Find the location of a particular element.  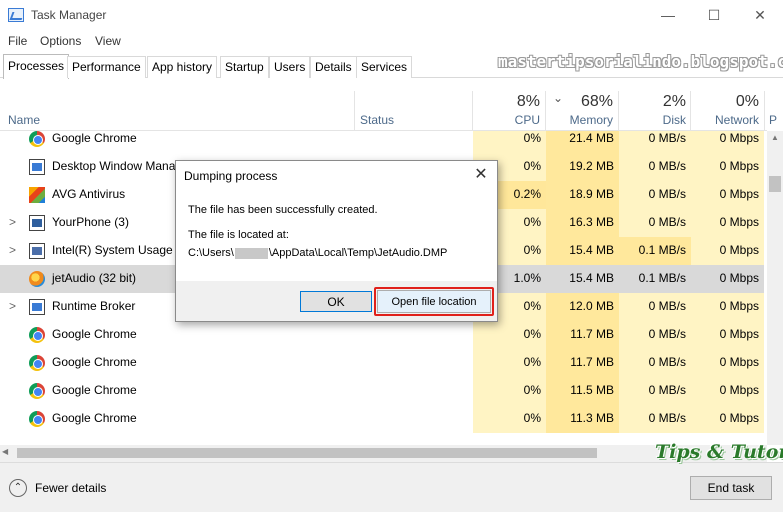

tips-tutorial-logo: Tips & Tutorial is located at coordinates (719, 452).